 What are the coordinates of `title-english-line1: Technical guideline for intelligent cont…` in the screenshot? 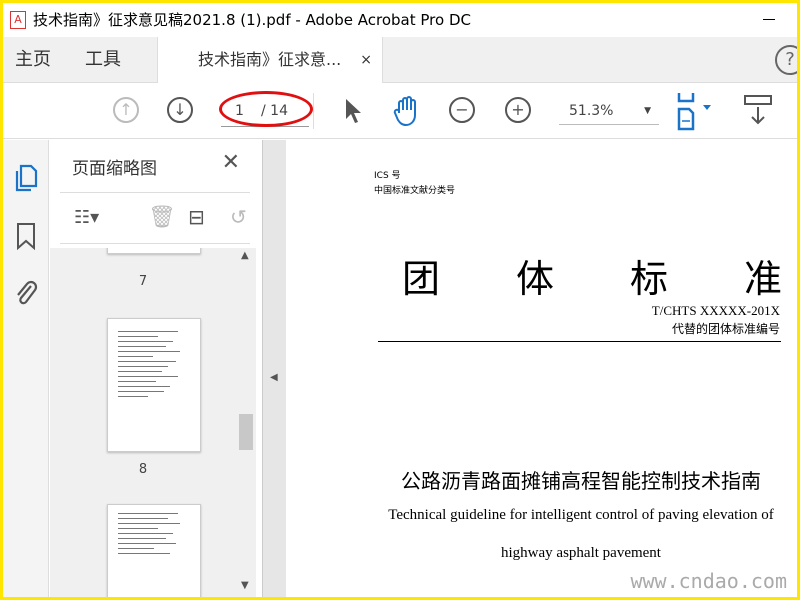 It's located at (581, 515).